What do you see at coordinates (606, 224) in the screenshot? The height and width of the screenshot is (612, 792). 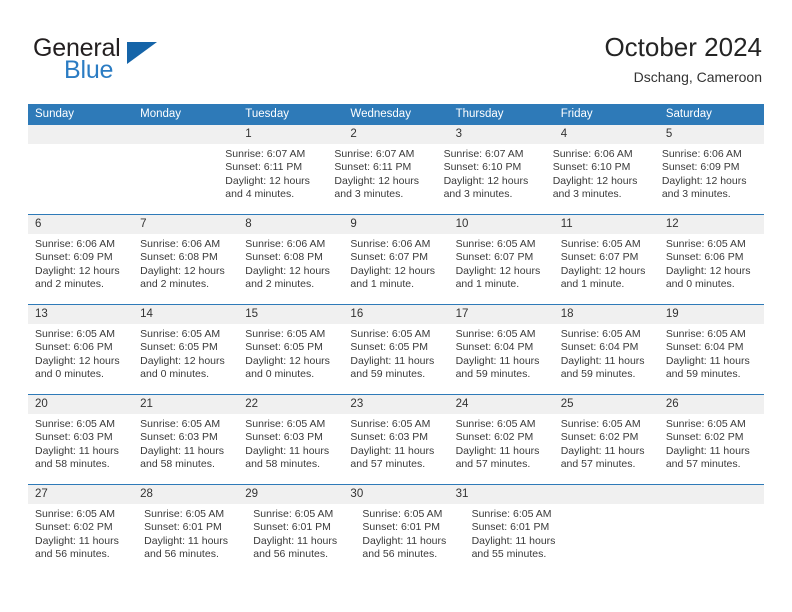 I see `day-number: 11` at bounding box center [606, 224].